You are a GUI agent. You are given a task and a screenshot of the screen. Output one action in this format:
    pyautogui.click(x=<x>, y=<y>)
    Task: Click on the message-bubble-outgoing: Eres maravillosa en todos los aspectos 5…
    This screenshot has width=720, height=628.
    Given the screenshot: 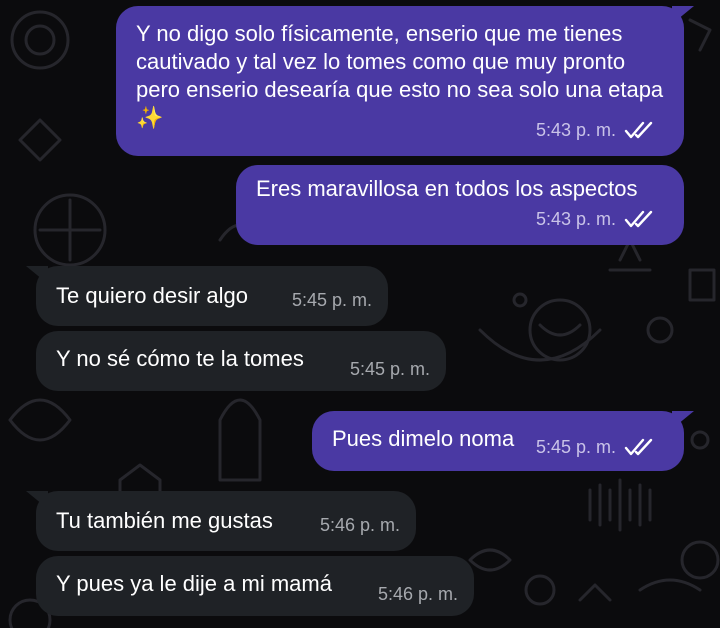 What is the action you would take?
    pyautogui.click(x=460, y=205)
    